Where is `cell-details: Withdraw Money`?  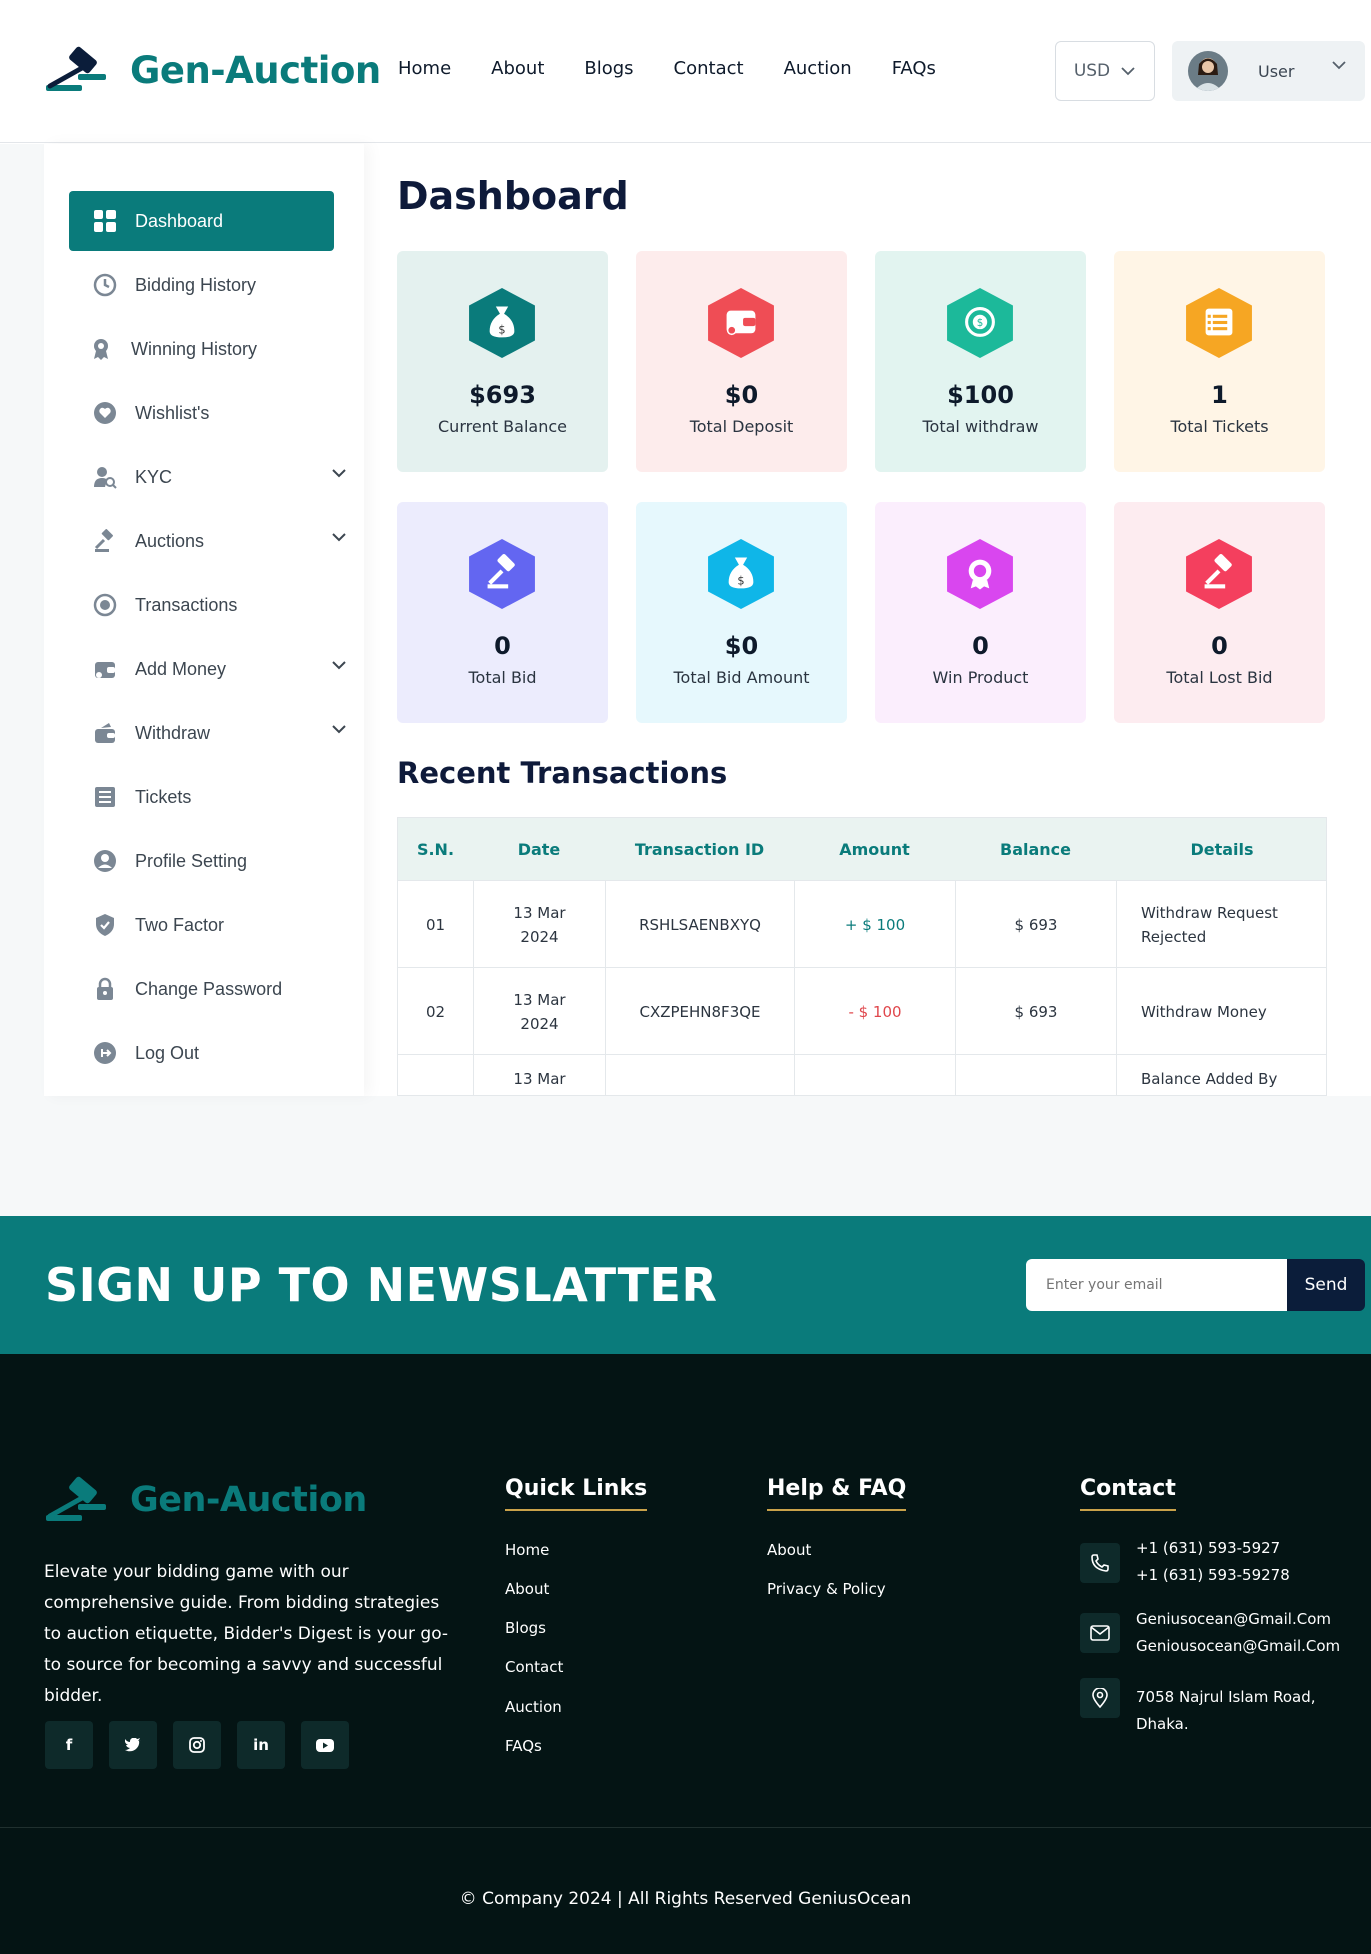 cell-details: Withdraw Money is located at coordinates (1221, 1011).